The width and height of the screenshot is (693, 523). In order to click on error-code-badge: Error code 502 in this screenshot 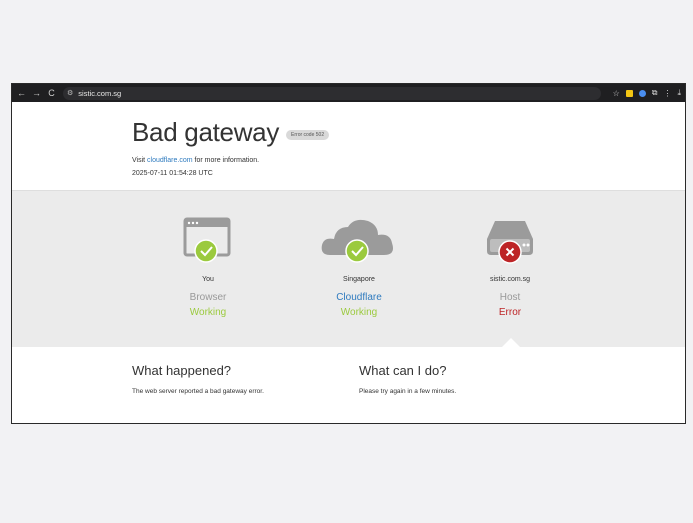, I will do `click(308, 134)`.